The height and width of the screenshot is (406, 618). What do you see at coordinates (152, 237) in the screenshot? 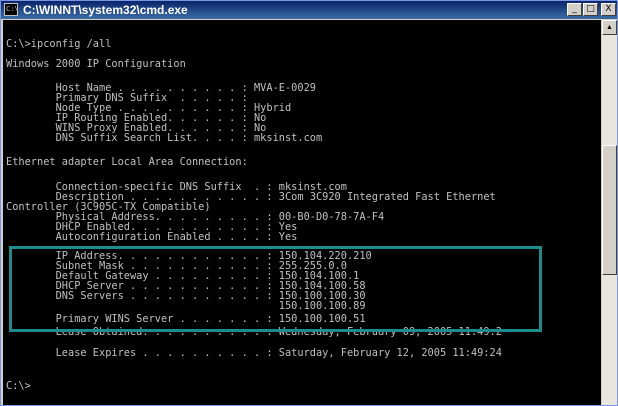
I see `console-line: Autoconfiguration Enabled . . . . : Yes` at bounding box center [152, 237].